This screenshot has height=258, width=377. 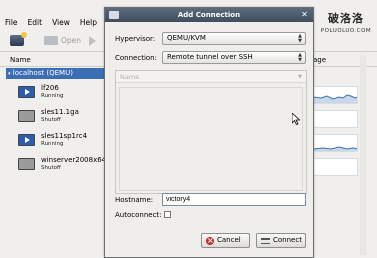 I want to click on host-row: ▾ localhost (QEMU), so click(x=56, y=73).